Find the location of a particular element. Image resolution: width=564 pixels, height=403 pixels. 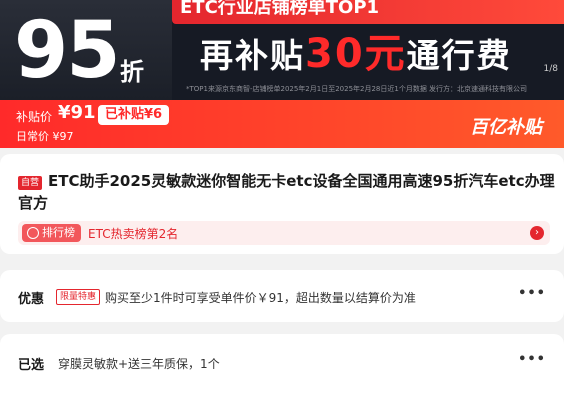

banner-ribbon: ETC行业店铺榜单TOP1 is located at coordinates (368, 12).